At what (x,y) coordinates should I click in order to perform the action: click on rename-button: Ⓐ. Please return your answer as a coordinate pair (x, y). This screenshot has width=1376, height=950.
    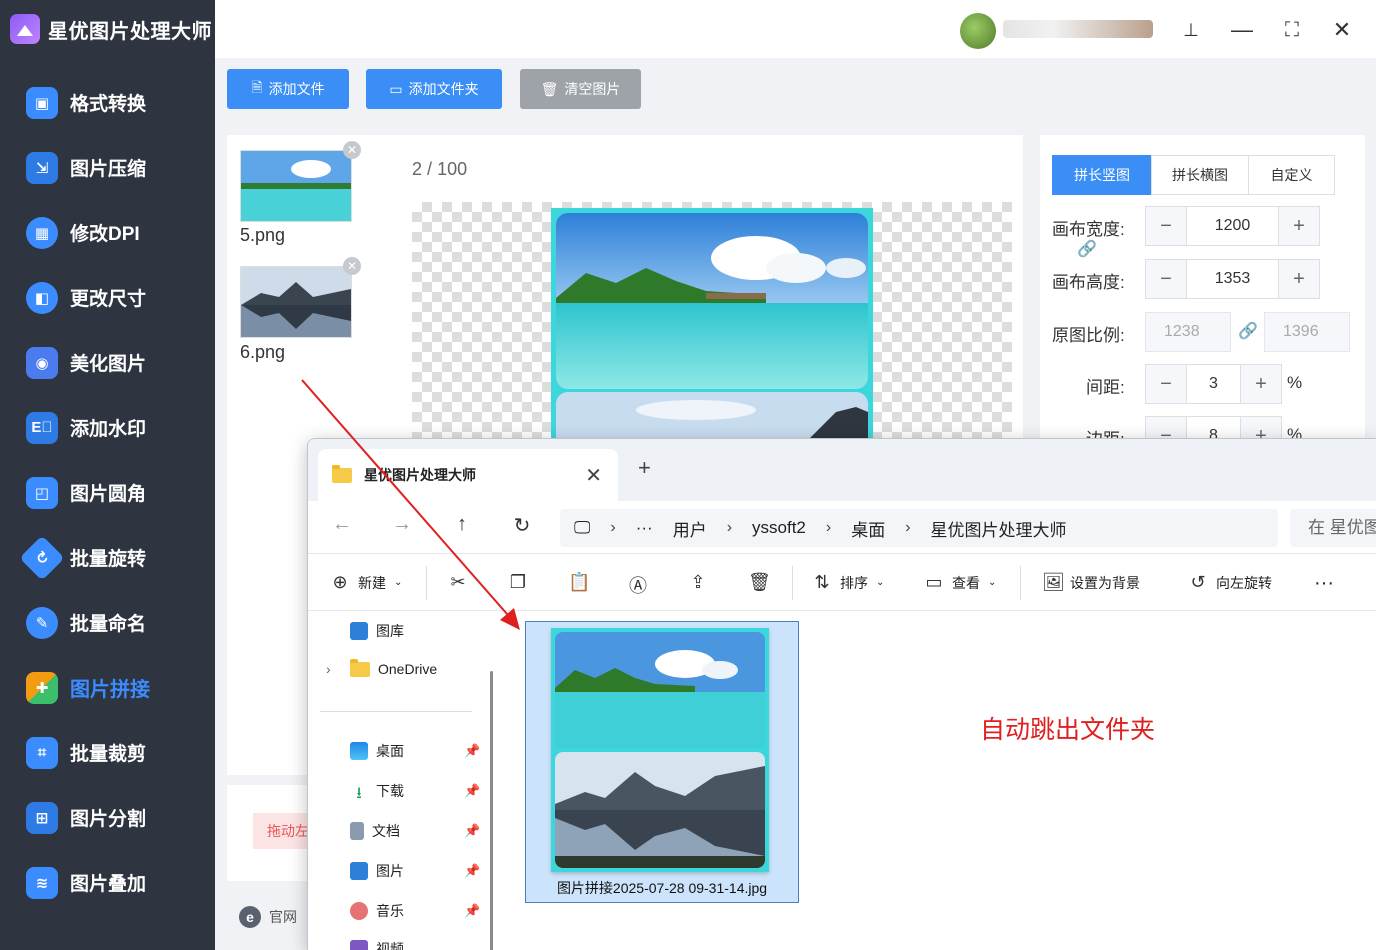
    Looking at the image, I should click on (638, 585).